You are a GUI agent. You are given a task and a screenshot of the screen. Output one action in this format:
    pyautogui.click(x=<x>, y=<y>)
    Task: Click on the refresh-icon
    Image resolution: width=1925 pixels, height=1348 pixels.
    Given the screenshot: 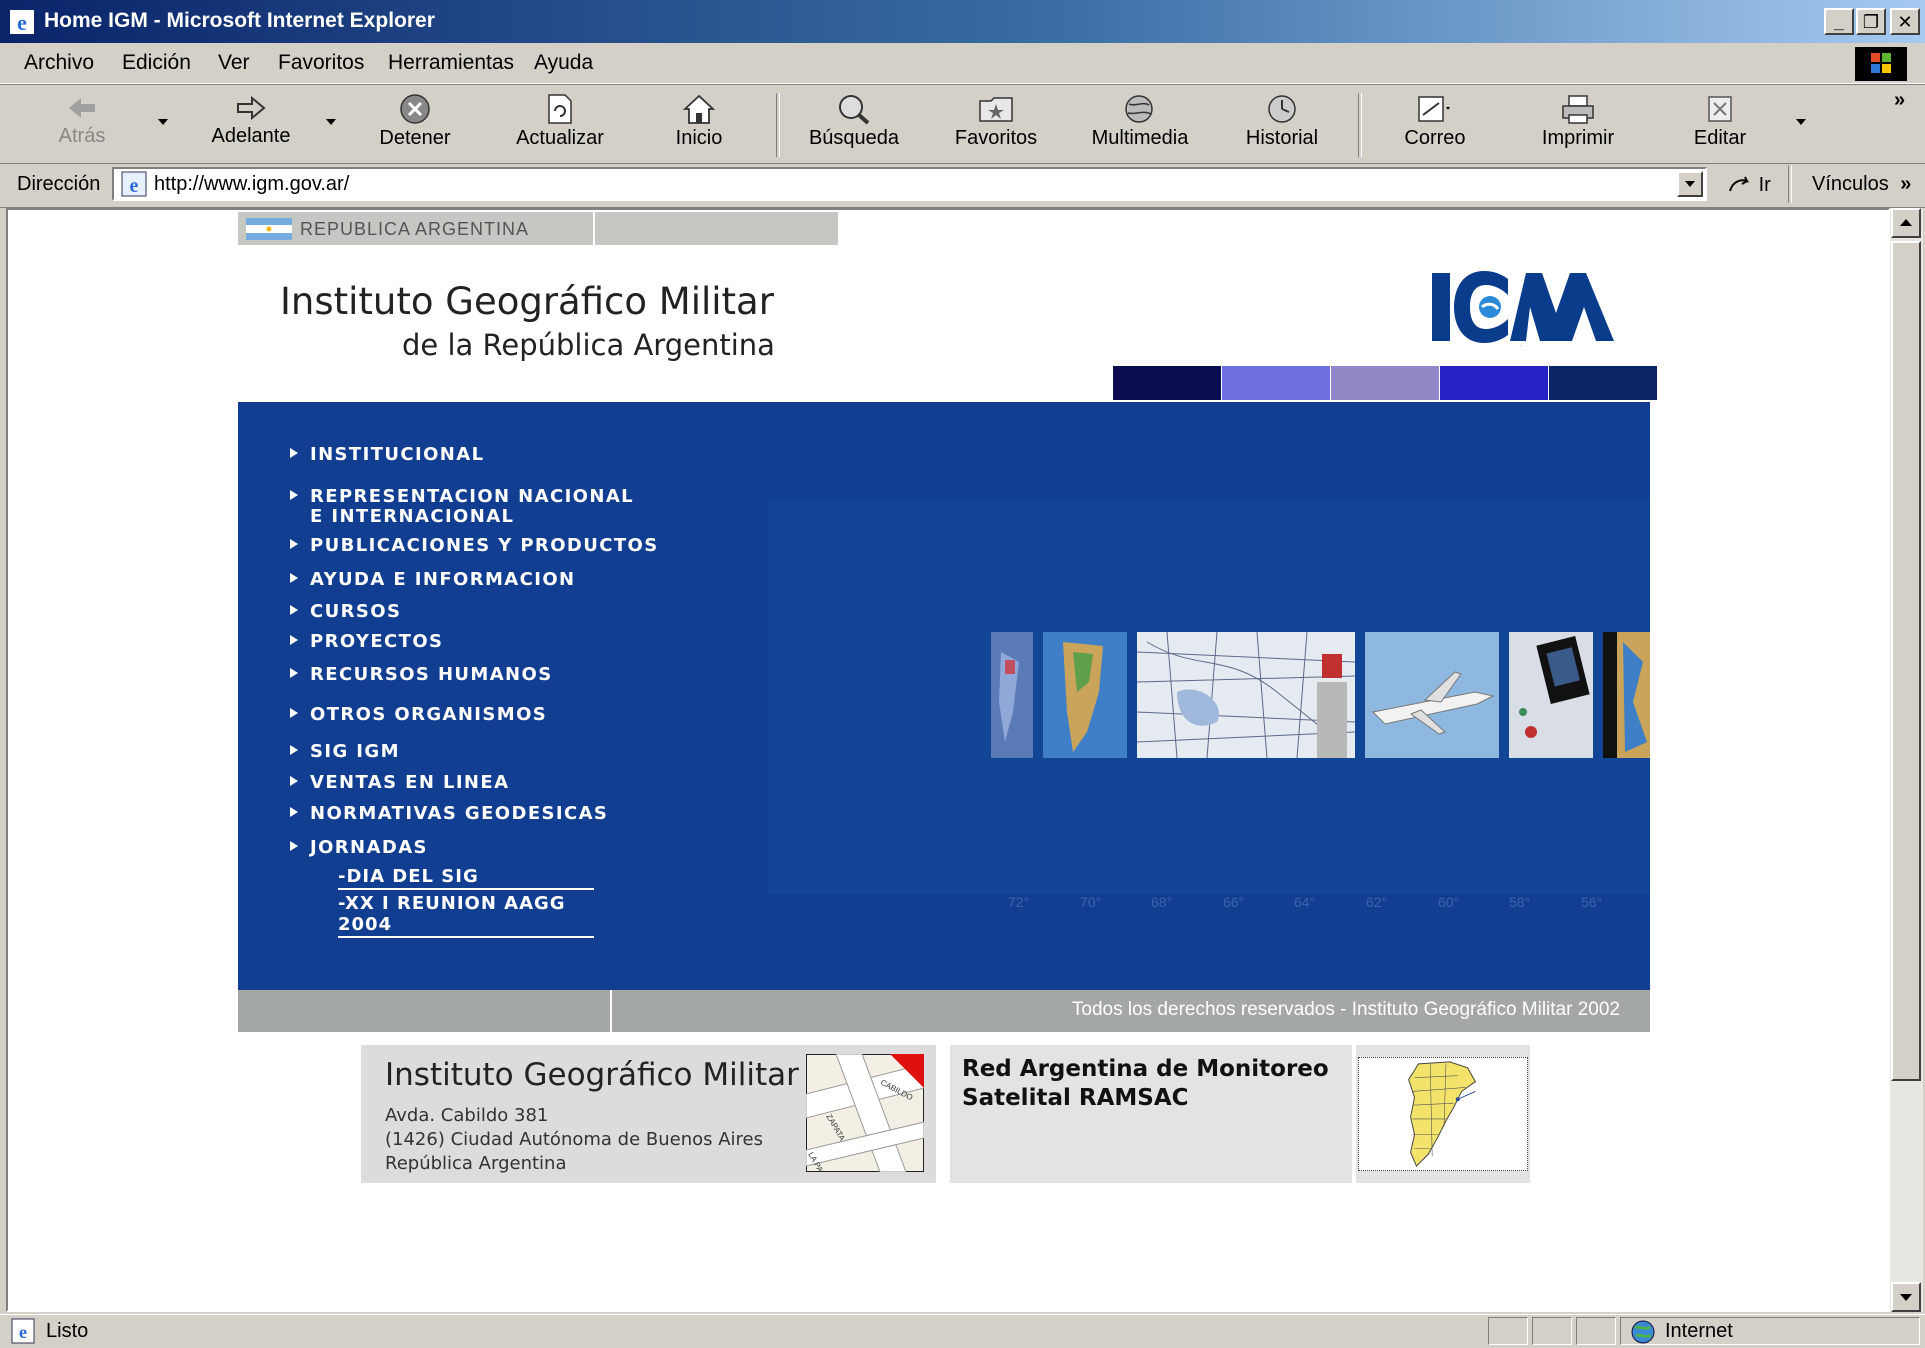 What is the action you would take?
    pyautogui.click(x=560, y=109)
    